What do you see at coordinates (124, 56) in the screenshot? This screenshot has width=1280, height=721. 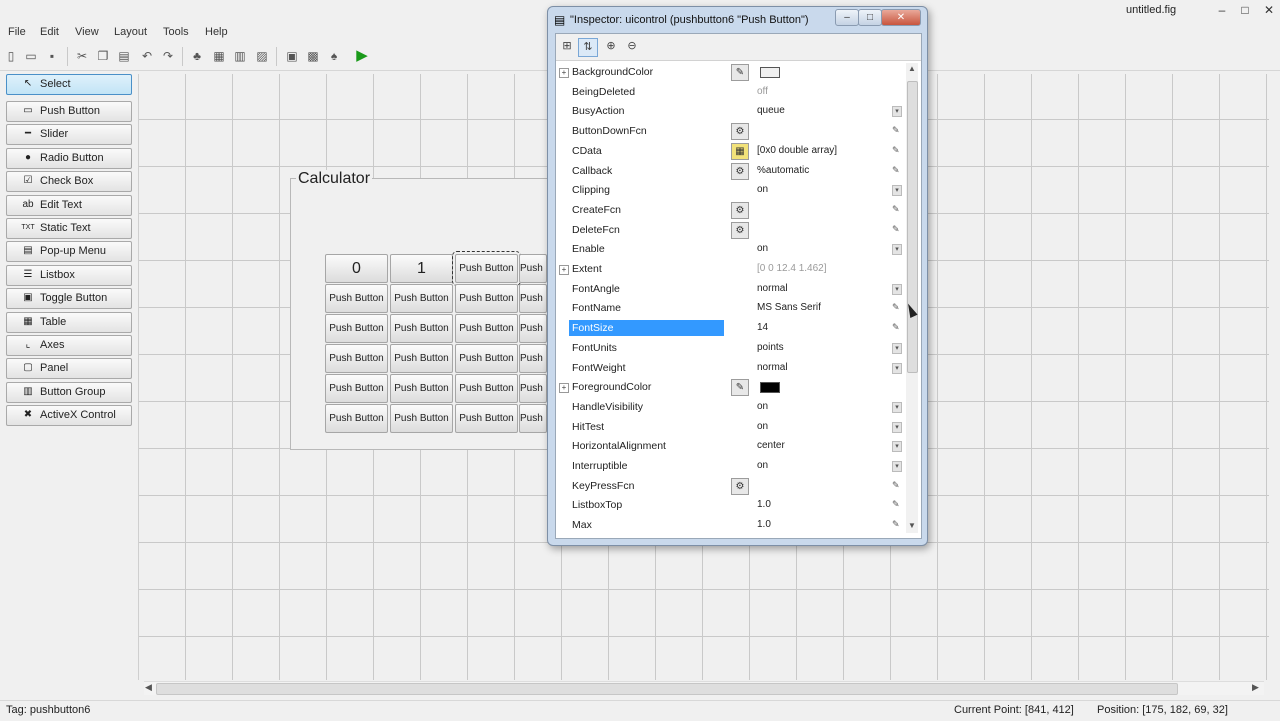 I see `paste-icon: ▤` at bounding box center [124, 56].